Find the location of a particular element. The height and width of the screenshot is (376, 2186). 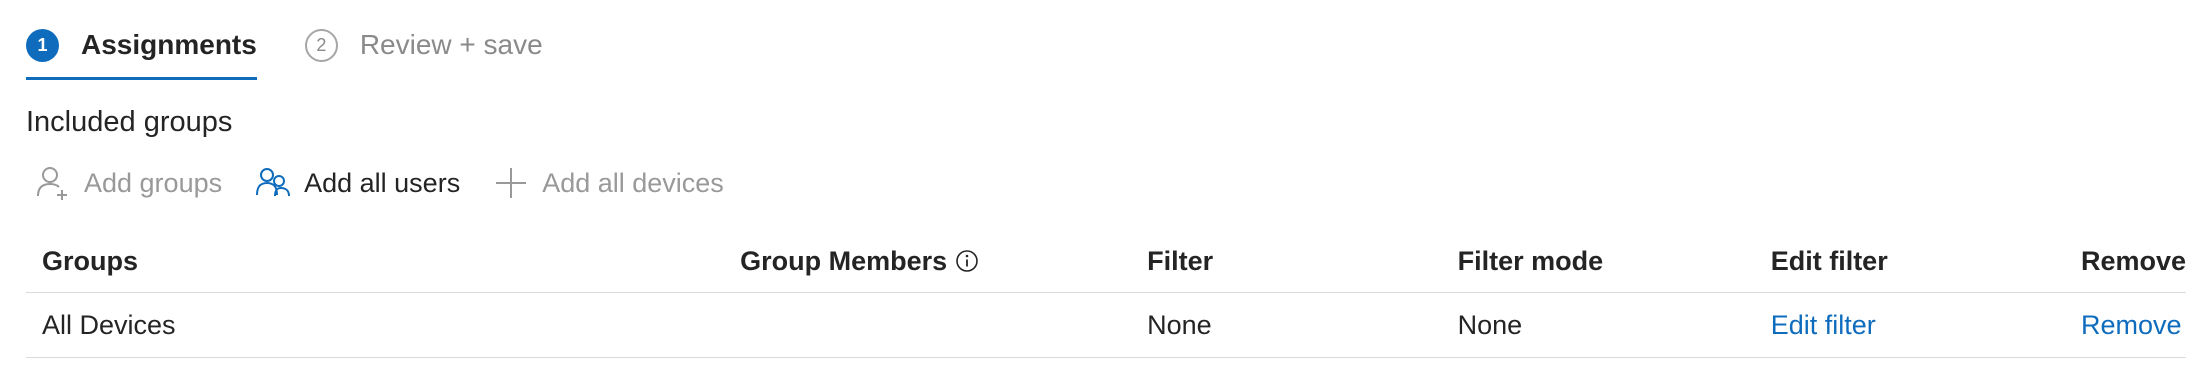

cell-group-members is located at coordinates (928, 325).